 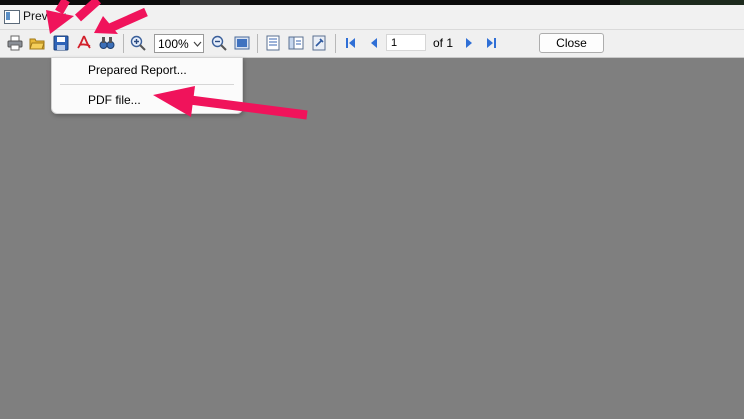 I want to click on previous-page-icon, so click(x=374, y=43).